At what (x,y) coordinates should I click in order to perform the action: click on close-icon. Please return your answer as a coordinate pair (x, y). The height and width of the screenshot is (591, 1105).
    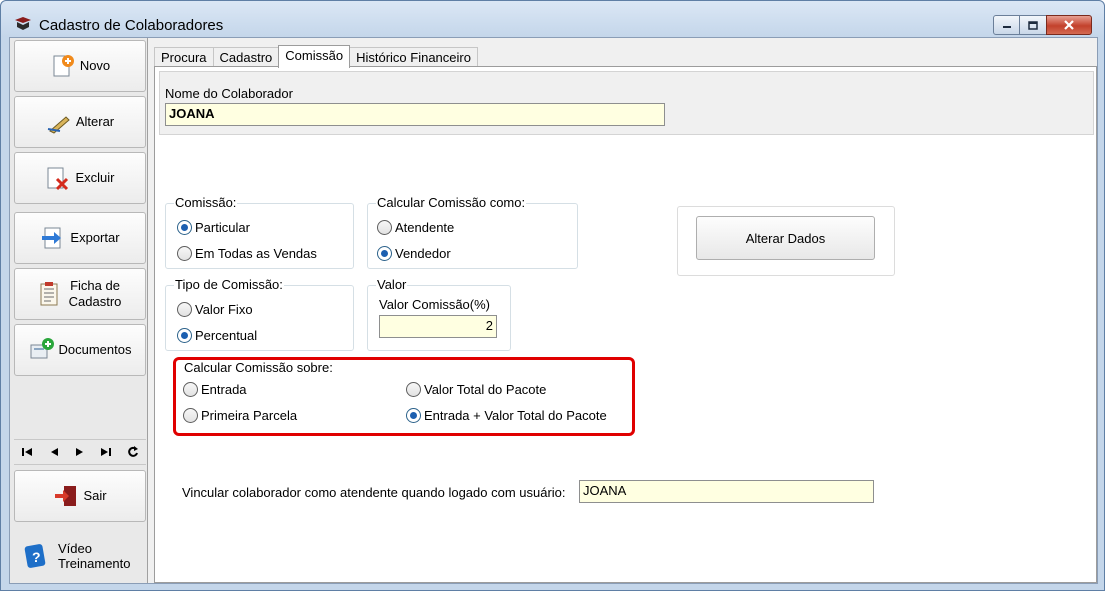
    Looking at the image, I should click on (1069, 25).